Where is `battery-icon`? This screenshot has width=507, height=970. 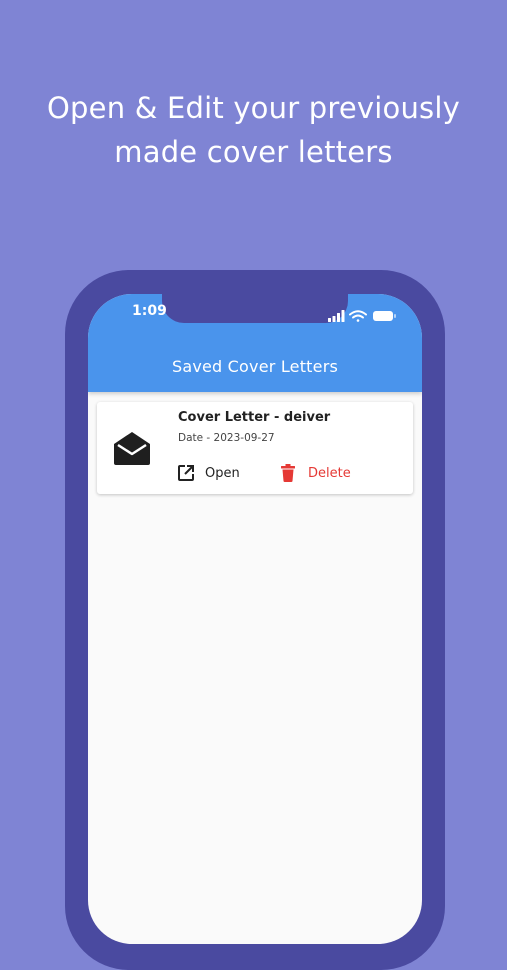
battery-icon is located at coordinates (384, 316).